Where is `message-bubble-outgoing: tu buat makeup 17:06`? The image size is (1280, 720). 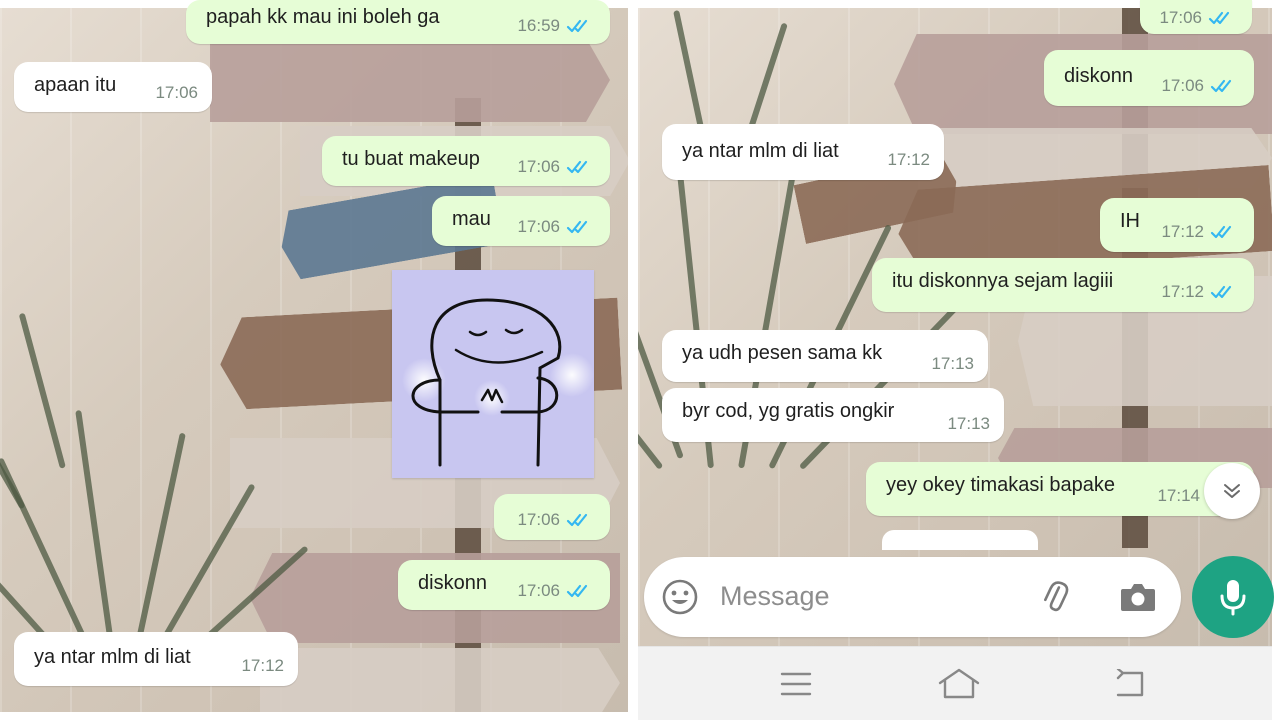 message-bubble-outgoing: tu buat makeup 17:06 is located at coordinates (466, 161).